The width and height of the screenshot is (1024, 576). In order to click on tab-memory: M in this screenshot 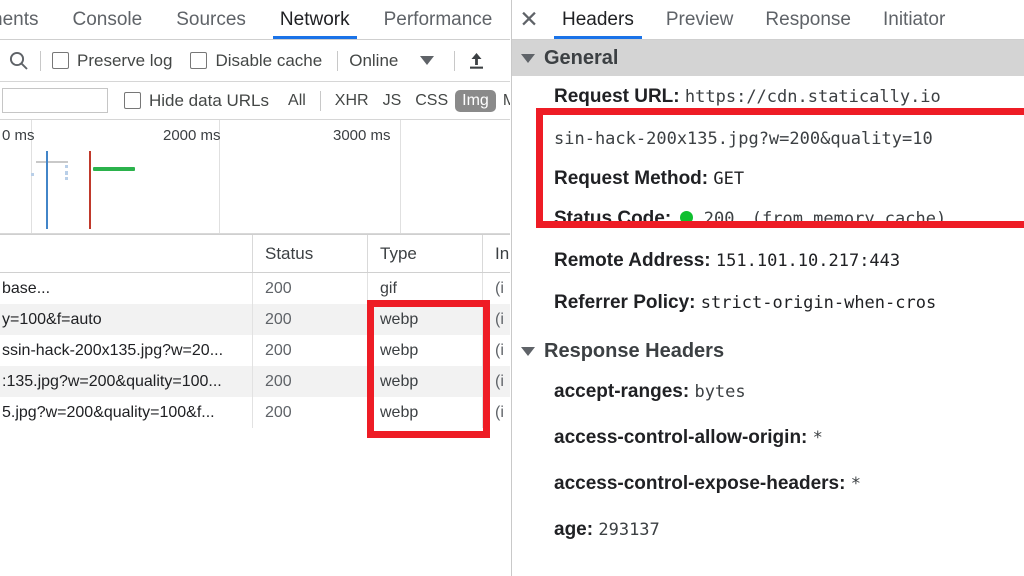, I will do `click(509, 19)`.